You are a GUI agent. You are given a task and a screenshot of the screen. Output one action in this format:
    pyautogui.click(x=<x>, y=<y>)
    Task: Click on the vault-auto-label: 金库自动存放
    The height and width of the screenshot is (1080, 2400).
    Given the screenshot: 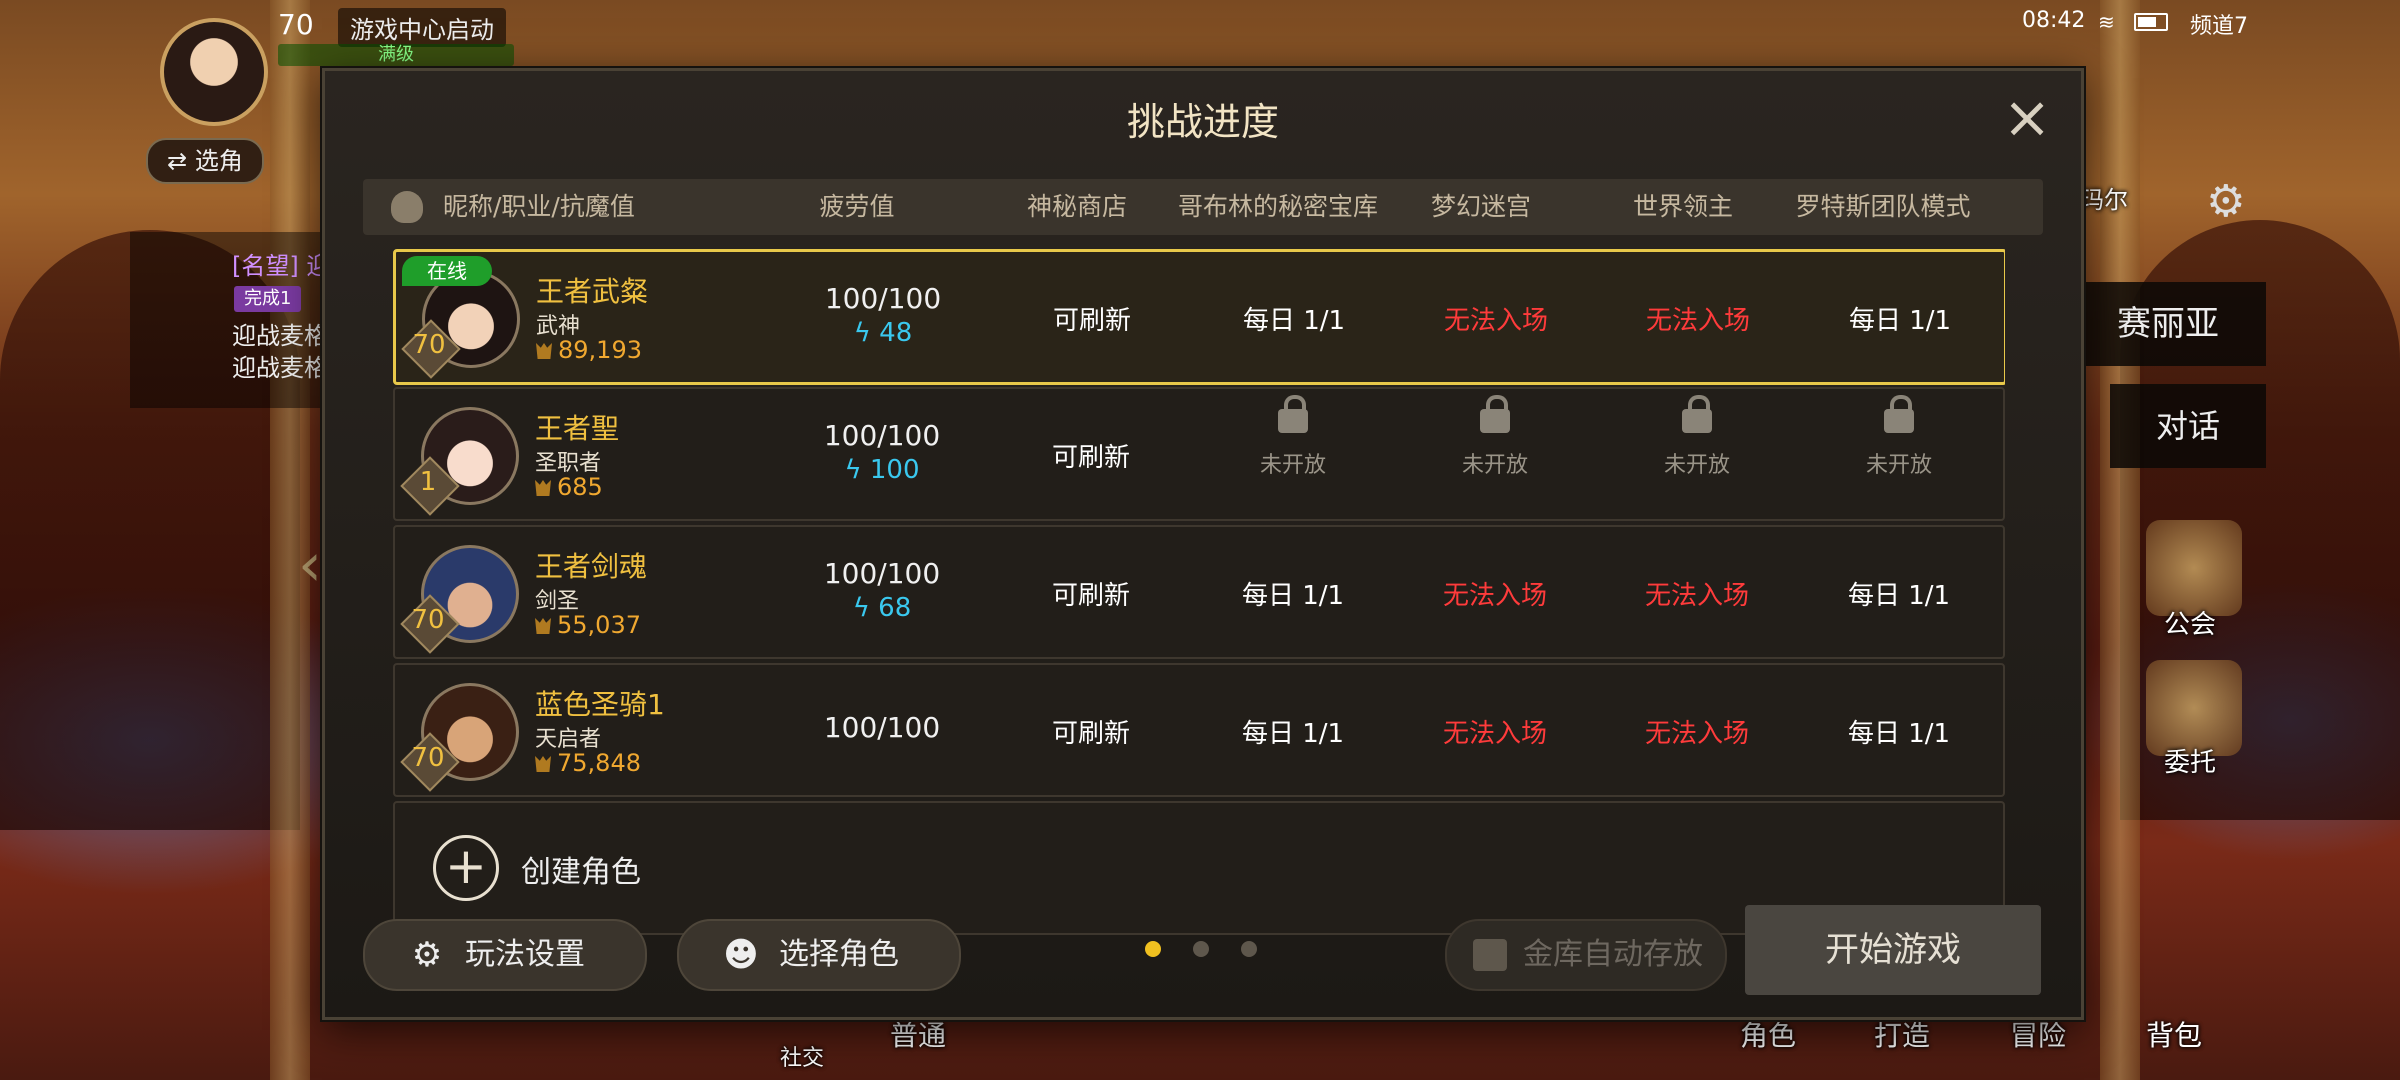 What is the action you would take?
    pyautogui.click(x=1613, y=954)
    